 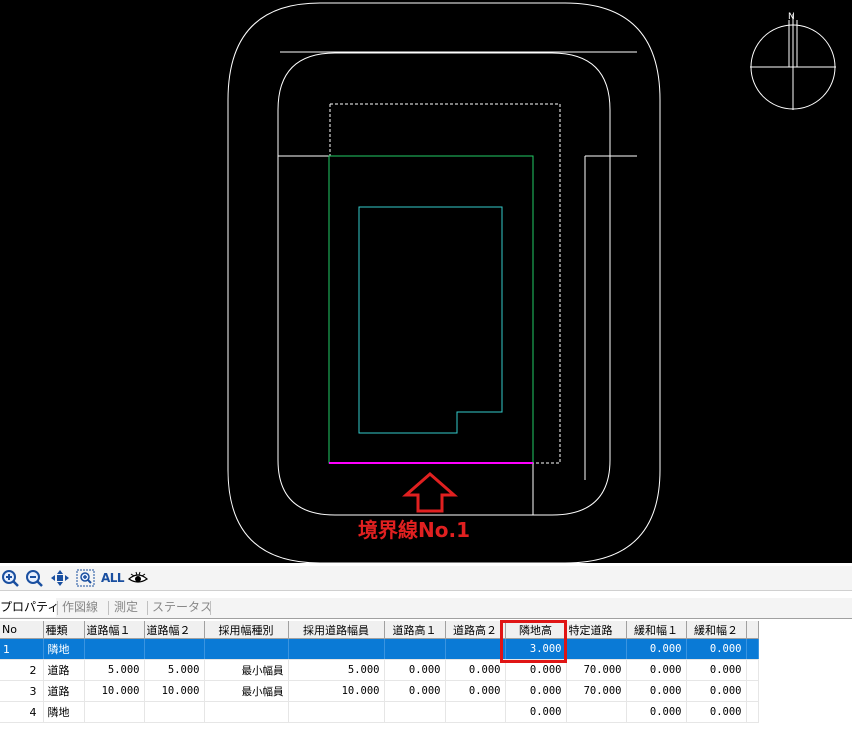 I want to click on pan-button, so click(x=60, y=578).